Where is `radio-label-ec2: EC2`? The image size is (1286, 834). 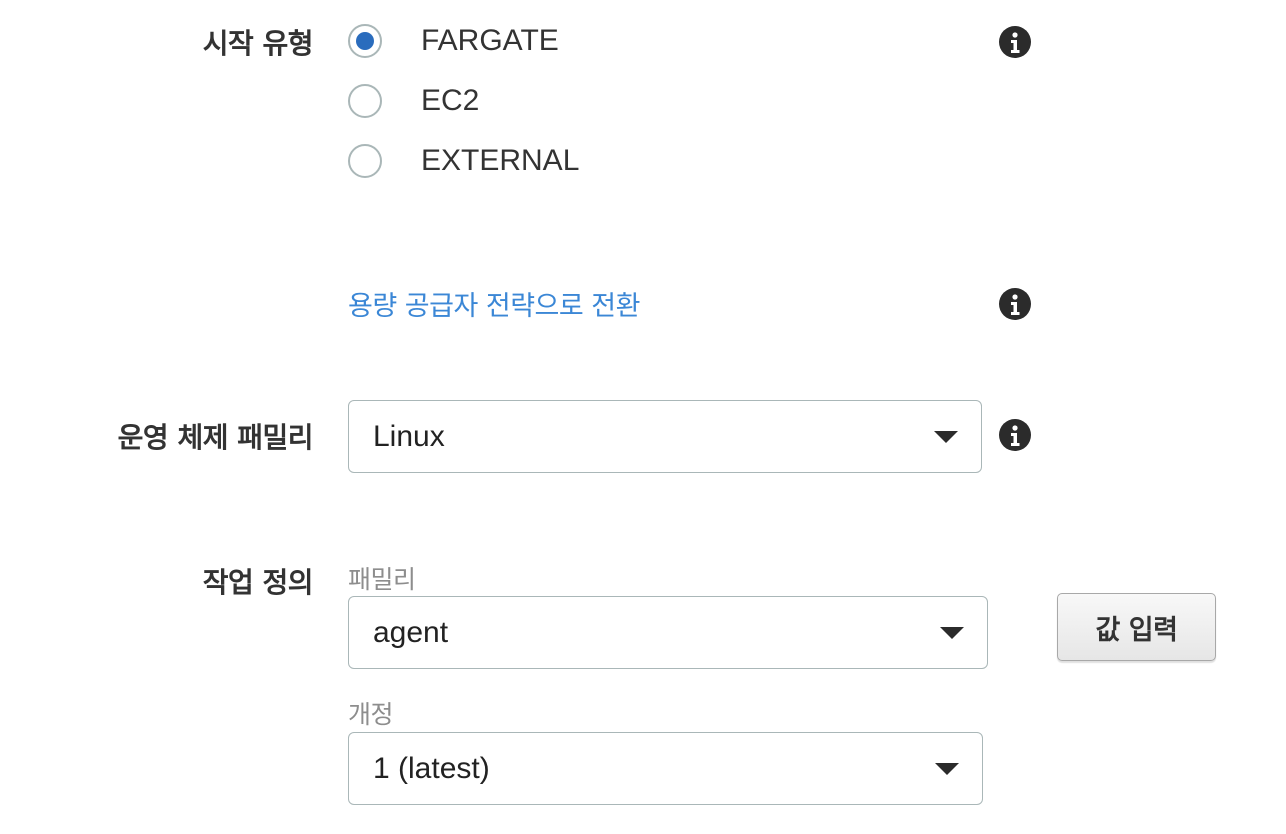
radio-label-ec2: EC2 is located at coordinates (450, 100).